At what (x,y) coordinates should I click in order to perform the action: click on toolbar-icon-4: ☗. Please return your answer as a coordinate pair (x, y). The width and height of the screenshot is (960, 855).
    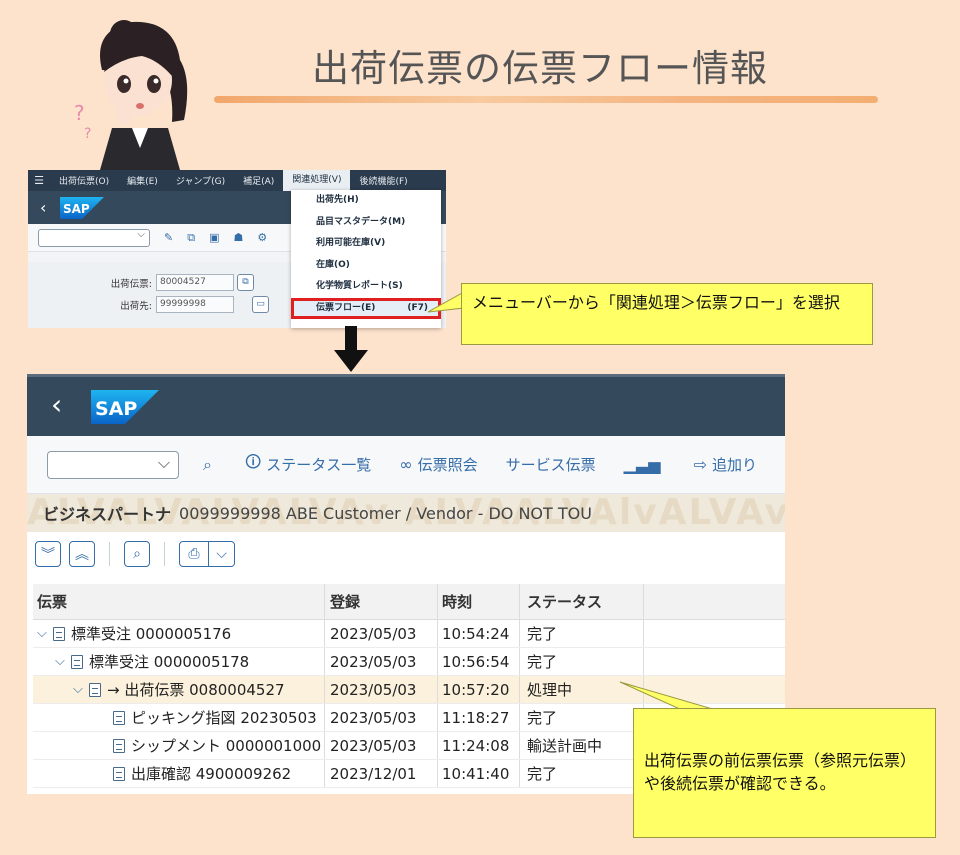
    Looking at the image, I should click on (238, 237).